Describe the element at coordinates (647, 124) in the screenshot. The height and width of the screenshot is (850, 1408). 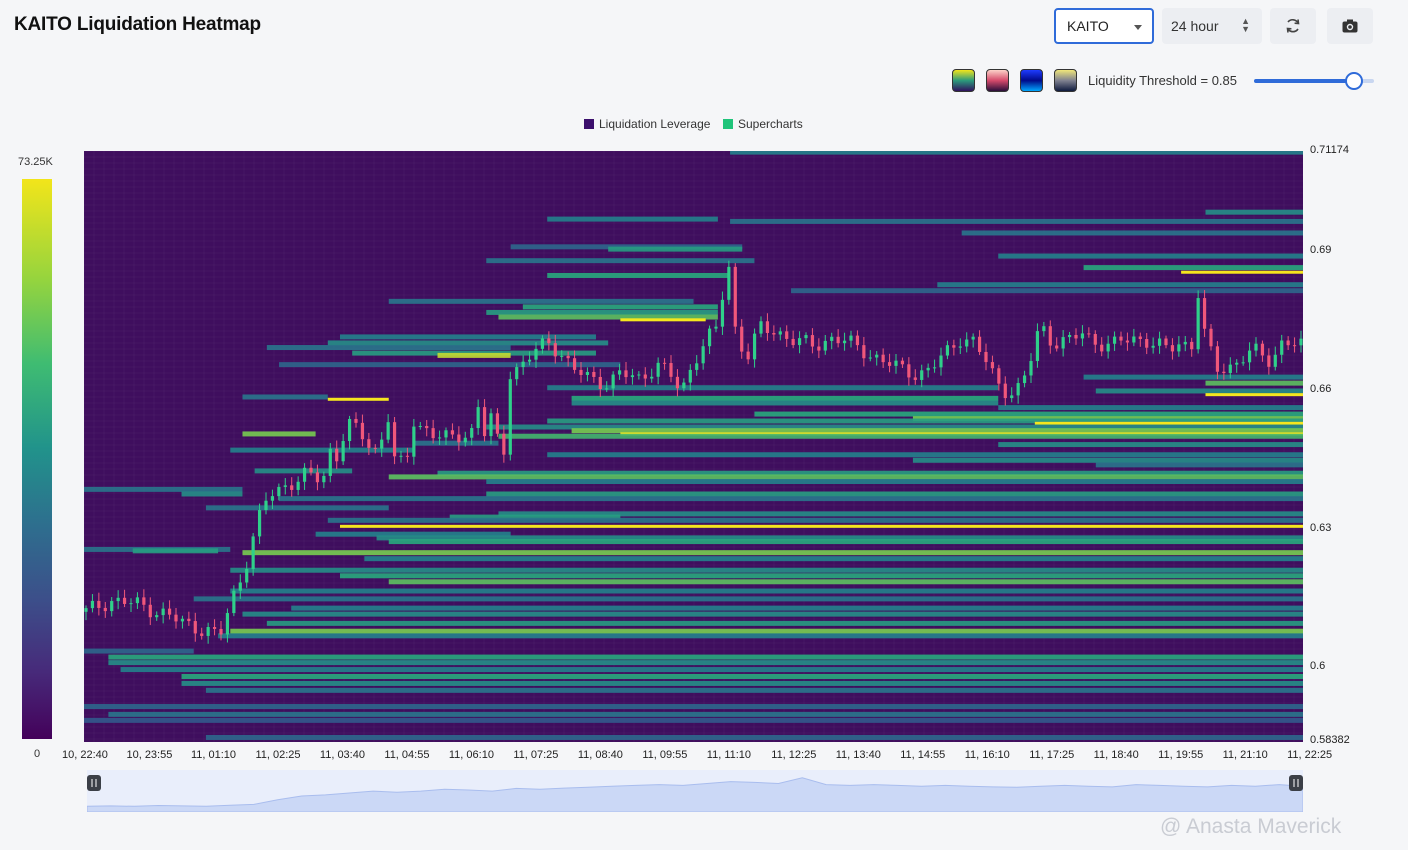
I see `legend-item-liquidation-leverage: Liquidation Leverage` at that location.